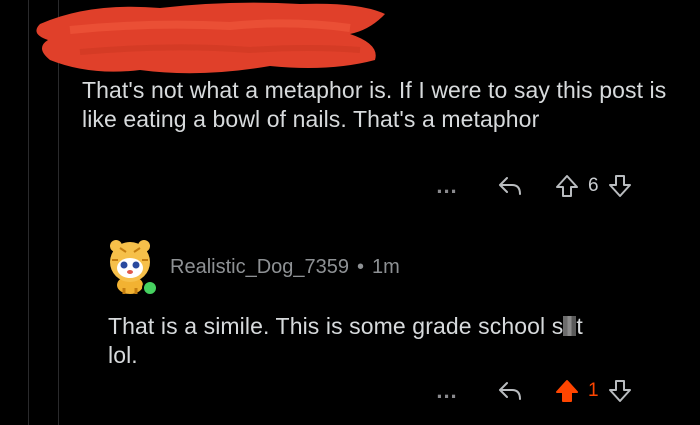  I want to click on redaction-scribble, so click(210, 38).